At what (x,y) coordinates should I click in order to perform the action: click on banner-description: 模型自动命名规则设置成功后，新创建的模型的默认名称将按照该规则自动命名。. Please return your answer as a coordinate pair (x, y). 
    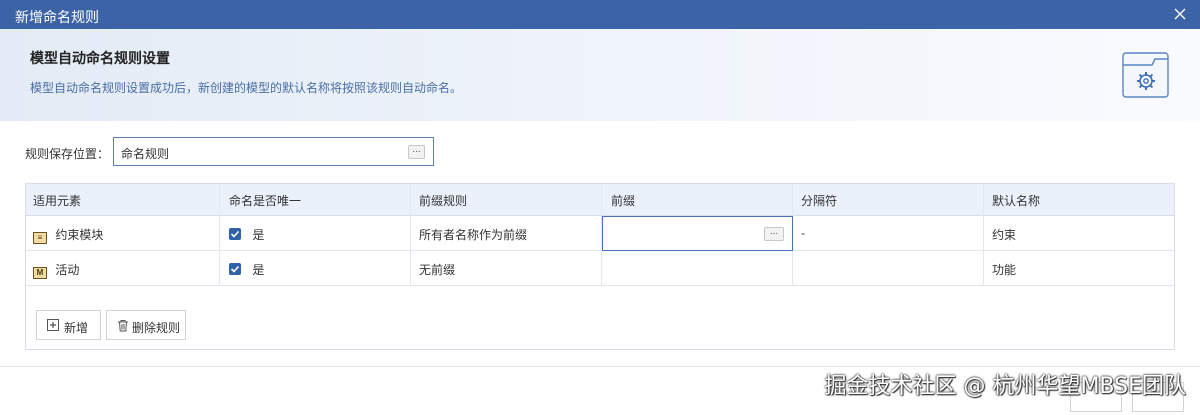
    Looking at the image, I should click on (246, 88).